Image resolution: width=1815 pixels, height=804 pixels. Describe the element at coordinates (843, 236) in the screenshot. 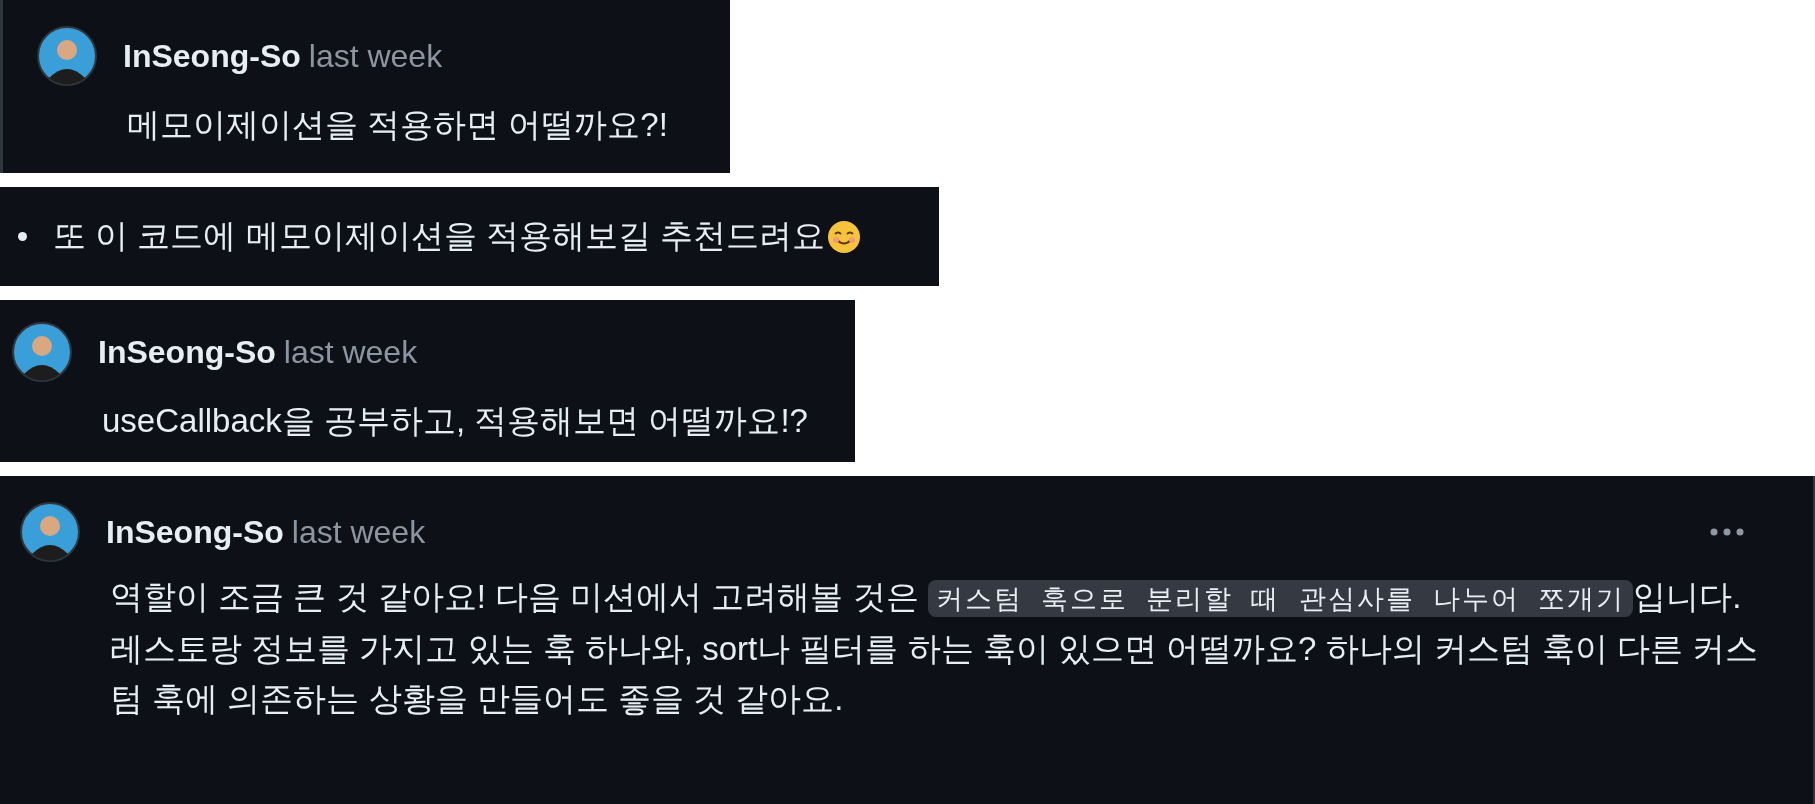

I see `smiling-face-icon` at that location.